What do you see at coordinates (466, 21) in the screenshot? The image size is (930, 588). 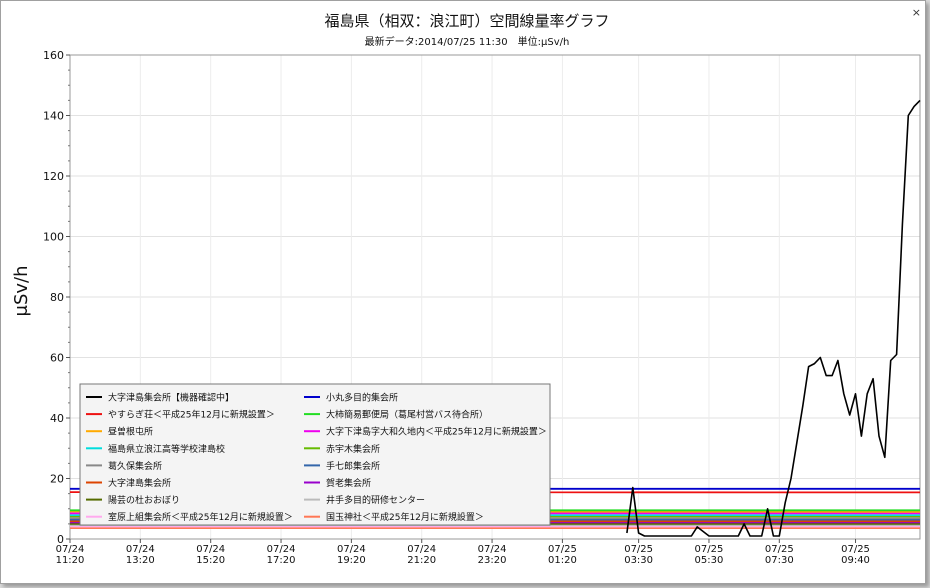 I see `chart-title: 福島県（相双：浪江町）空間線量率グラフ` at bounding box center [466, 21].